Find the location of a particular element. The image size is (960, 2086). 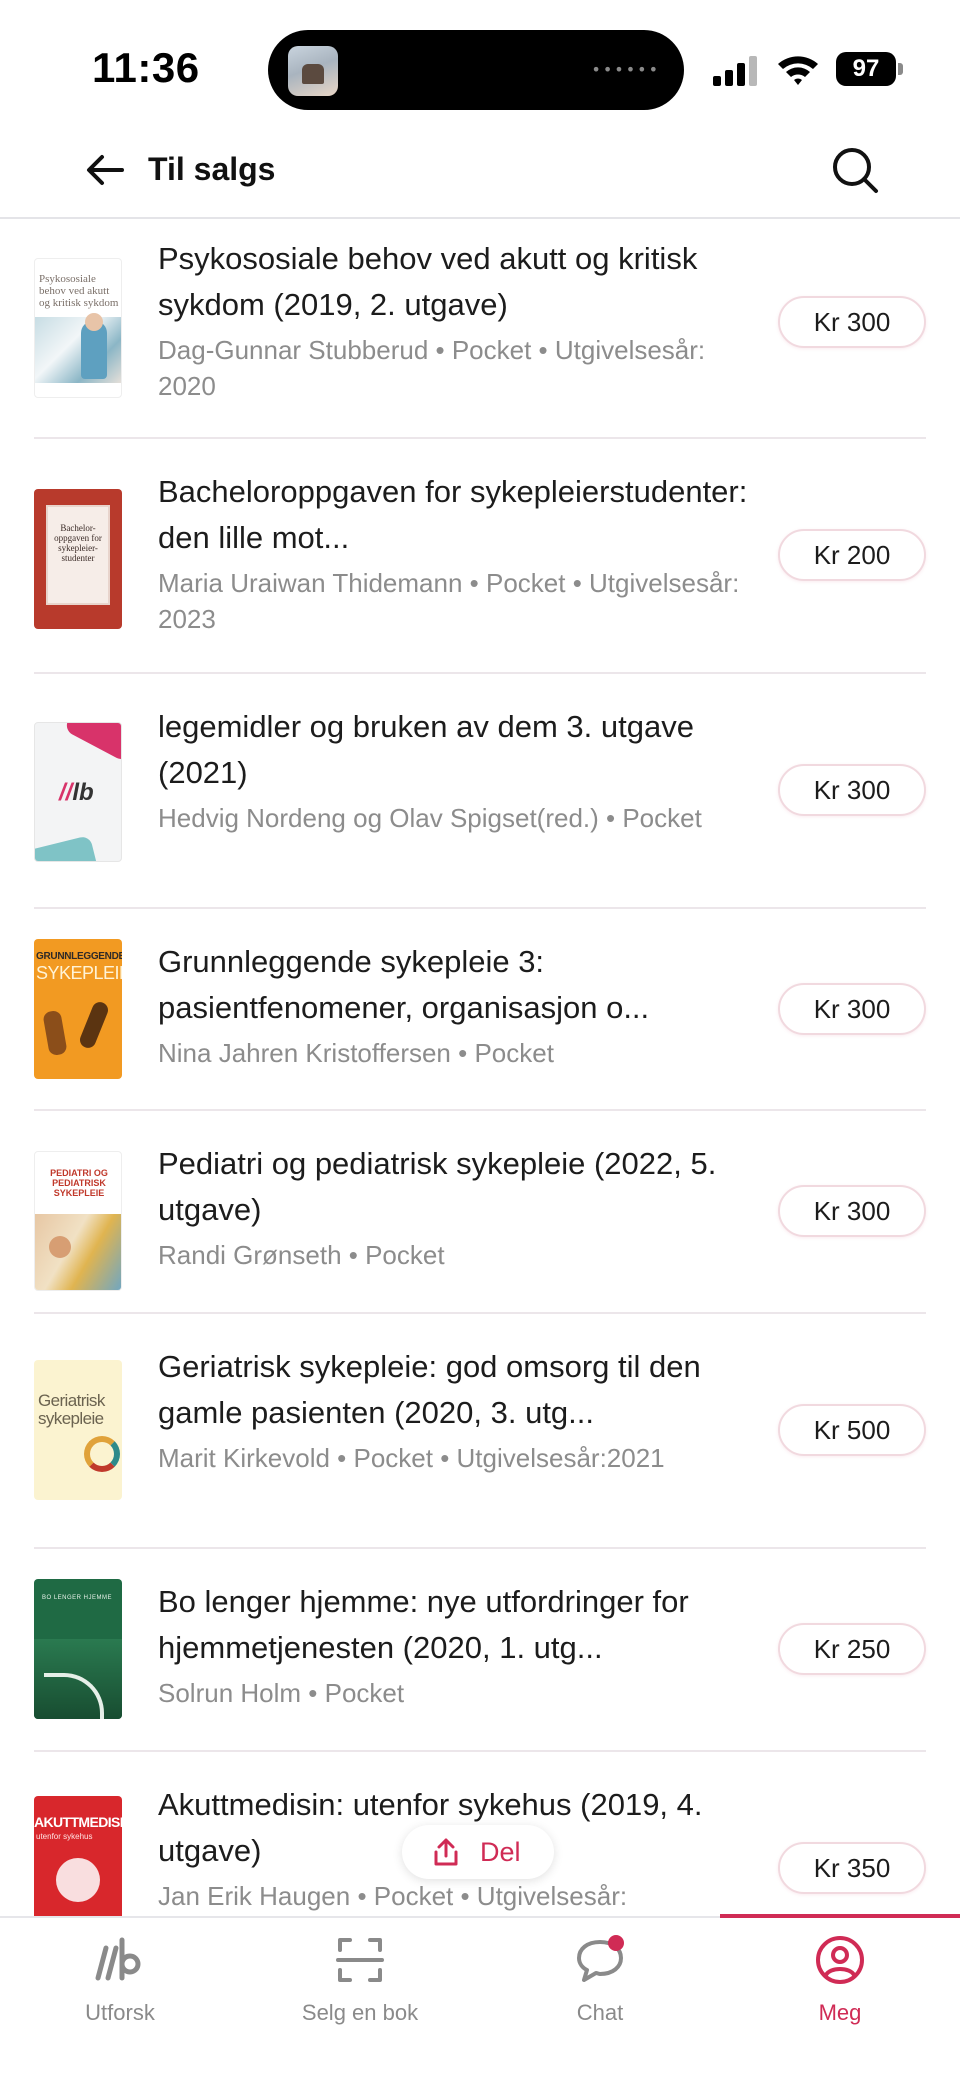

logo-text: lb is located at coordinates (83, 792).